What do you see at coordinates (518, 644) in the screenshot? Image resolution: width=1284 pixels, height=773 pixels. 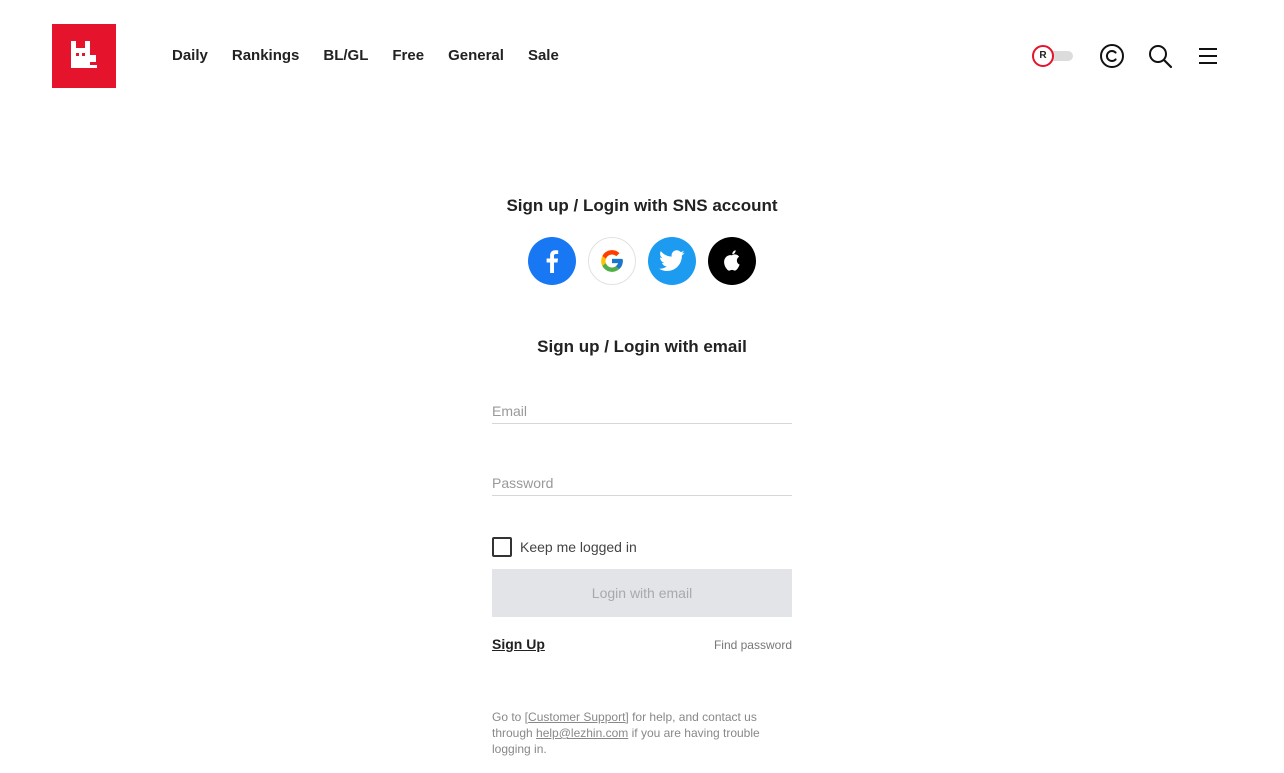 I see `sign-up-link: Sign Up` at bounding box center [518, 644].